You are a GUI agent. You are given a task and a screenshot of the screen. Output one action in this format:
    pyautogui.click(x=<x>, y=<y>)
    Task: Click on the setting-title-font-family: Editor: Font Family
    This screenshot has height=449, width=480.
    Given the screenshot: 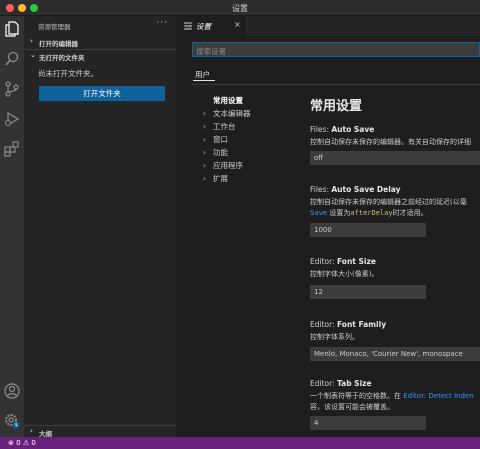 What is the action you would take?
    pyautogui.click(x=348, y=324)
    